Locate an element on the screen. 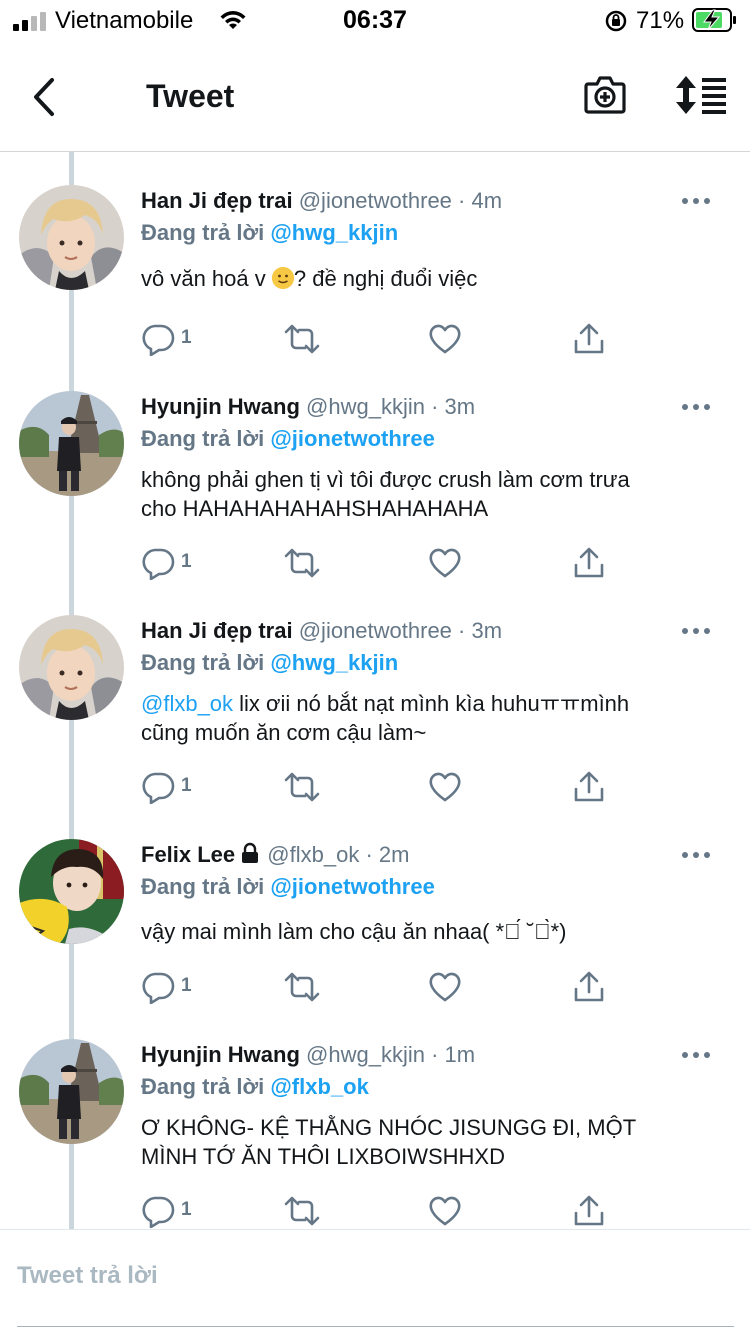 The height and width of the screenshot is (1334, 750). reply-composer: Tweet trả lời is located at coordinates (375, 1281).